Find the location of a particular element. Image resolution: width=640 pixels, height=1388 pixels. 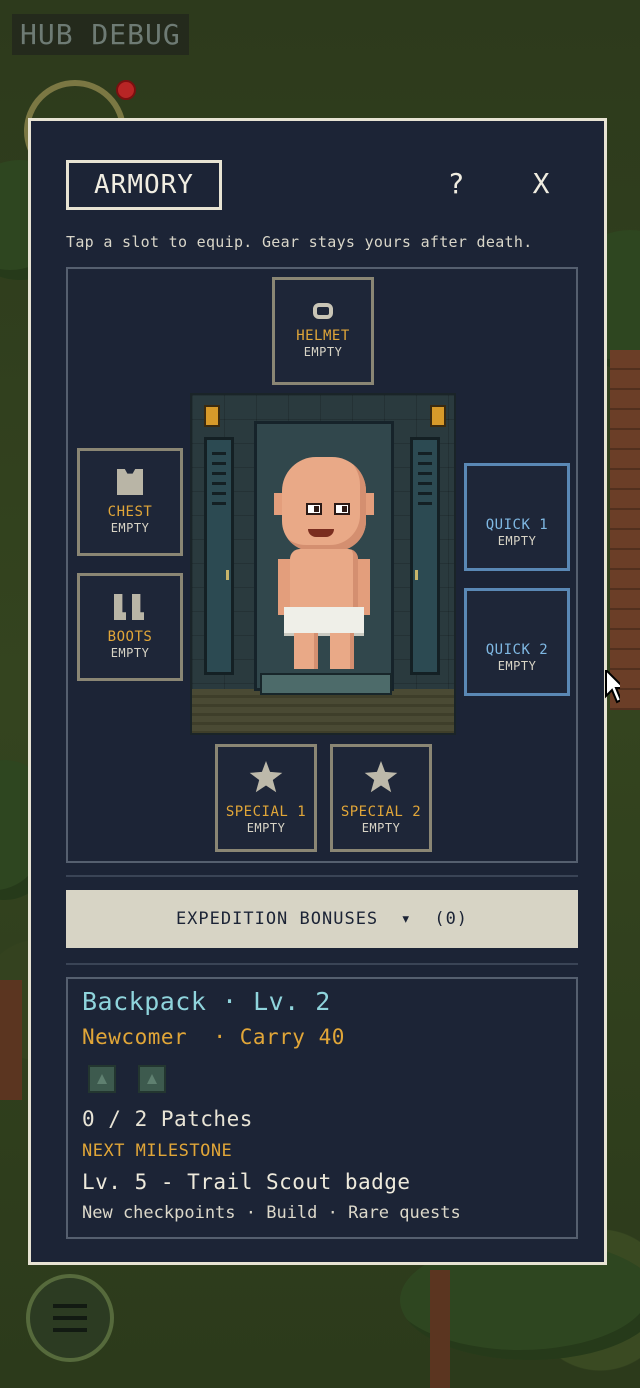

modal-title: ARMORY is located at coordinates (144, 185).